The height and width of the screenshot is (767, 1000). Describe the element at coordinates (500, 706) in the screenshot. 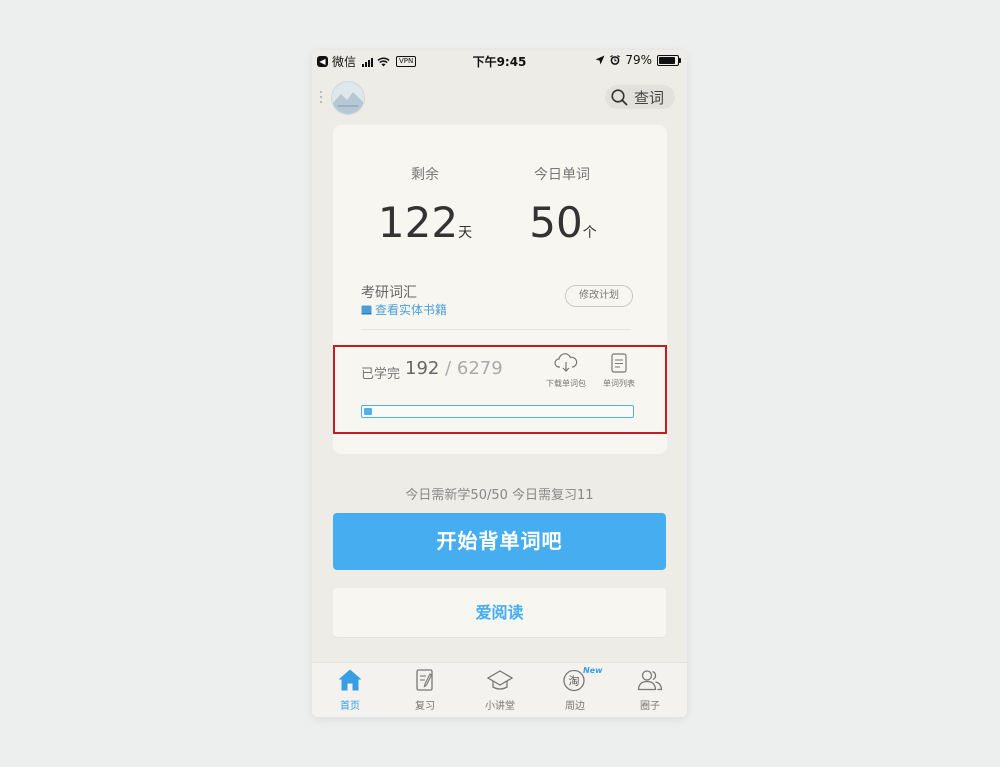

I see `tab-lecture-label: 小讲堂` at that location.